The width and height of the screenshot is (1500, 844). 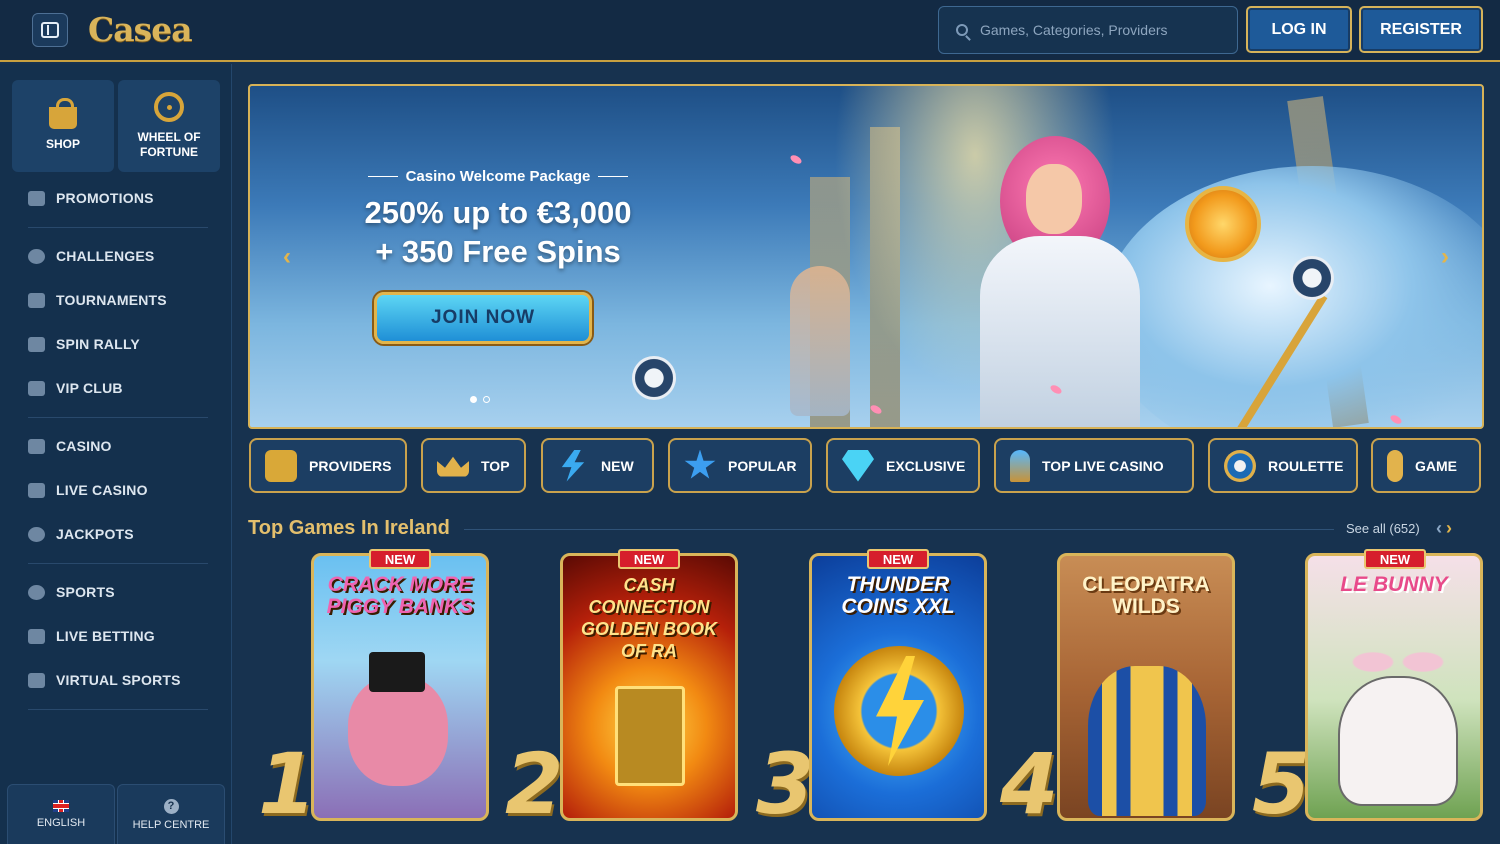 I want to click on sidebar-item-label: LIVE CASINO, so click(x=102, y=490).